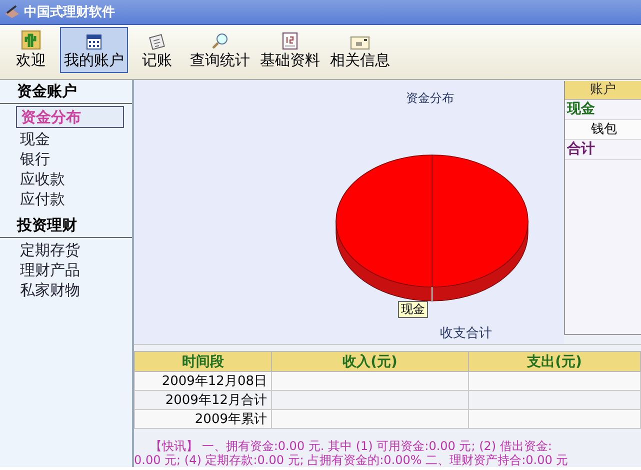 This screenshot has width=641, height=470. I want to click on sidebar-heading: 资金账户, so click(66, 93).